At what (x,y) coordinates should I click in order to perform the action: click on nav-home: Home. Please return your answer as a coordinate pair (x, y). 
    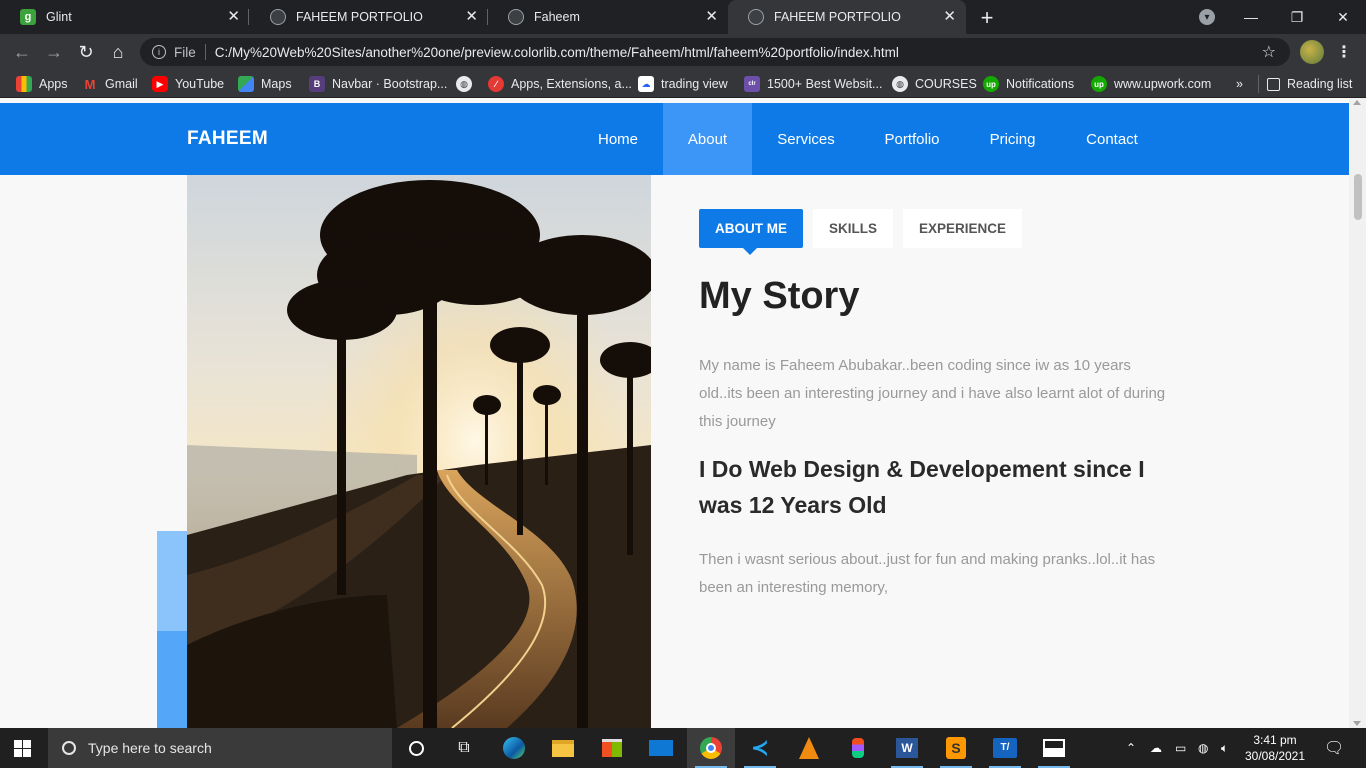
    Looking at the image, I should click on (618, 139).